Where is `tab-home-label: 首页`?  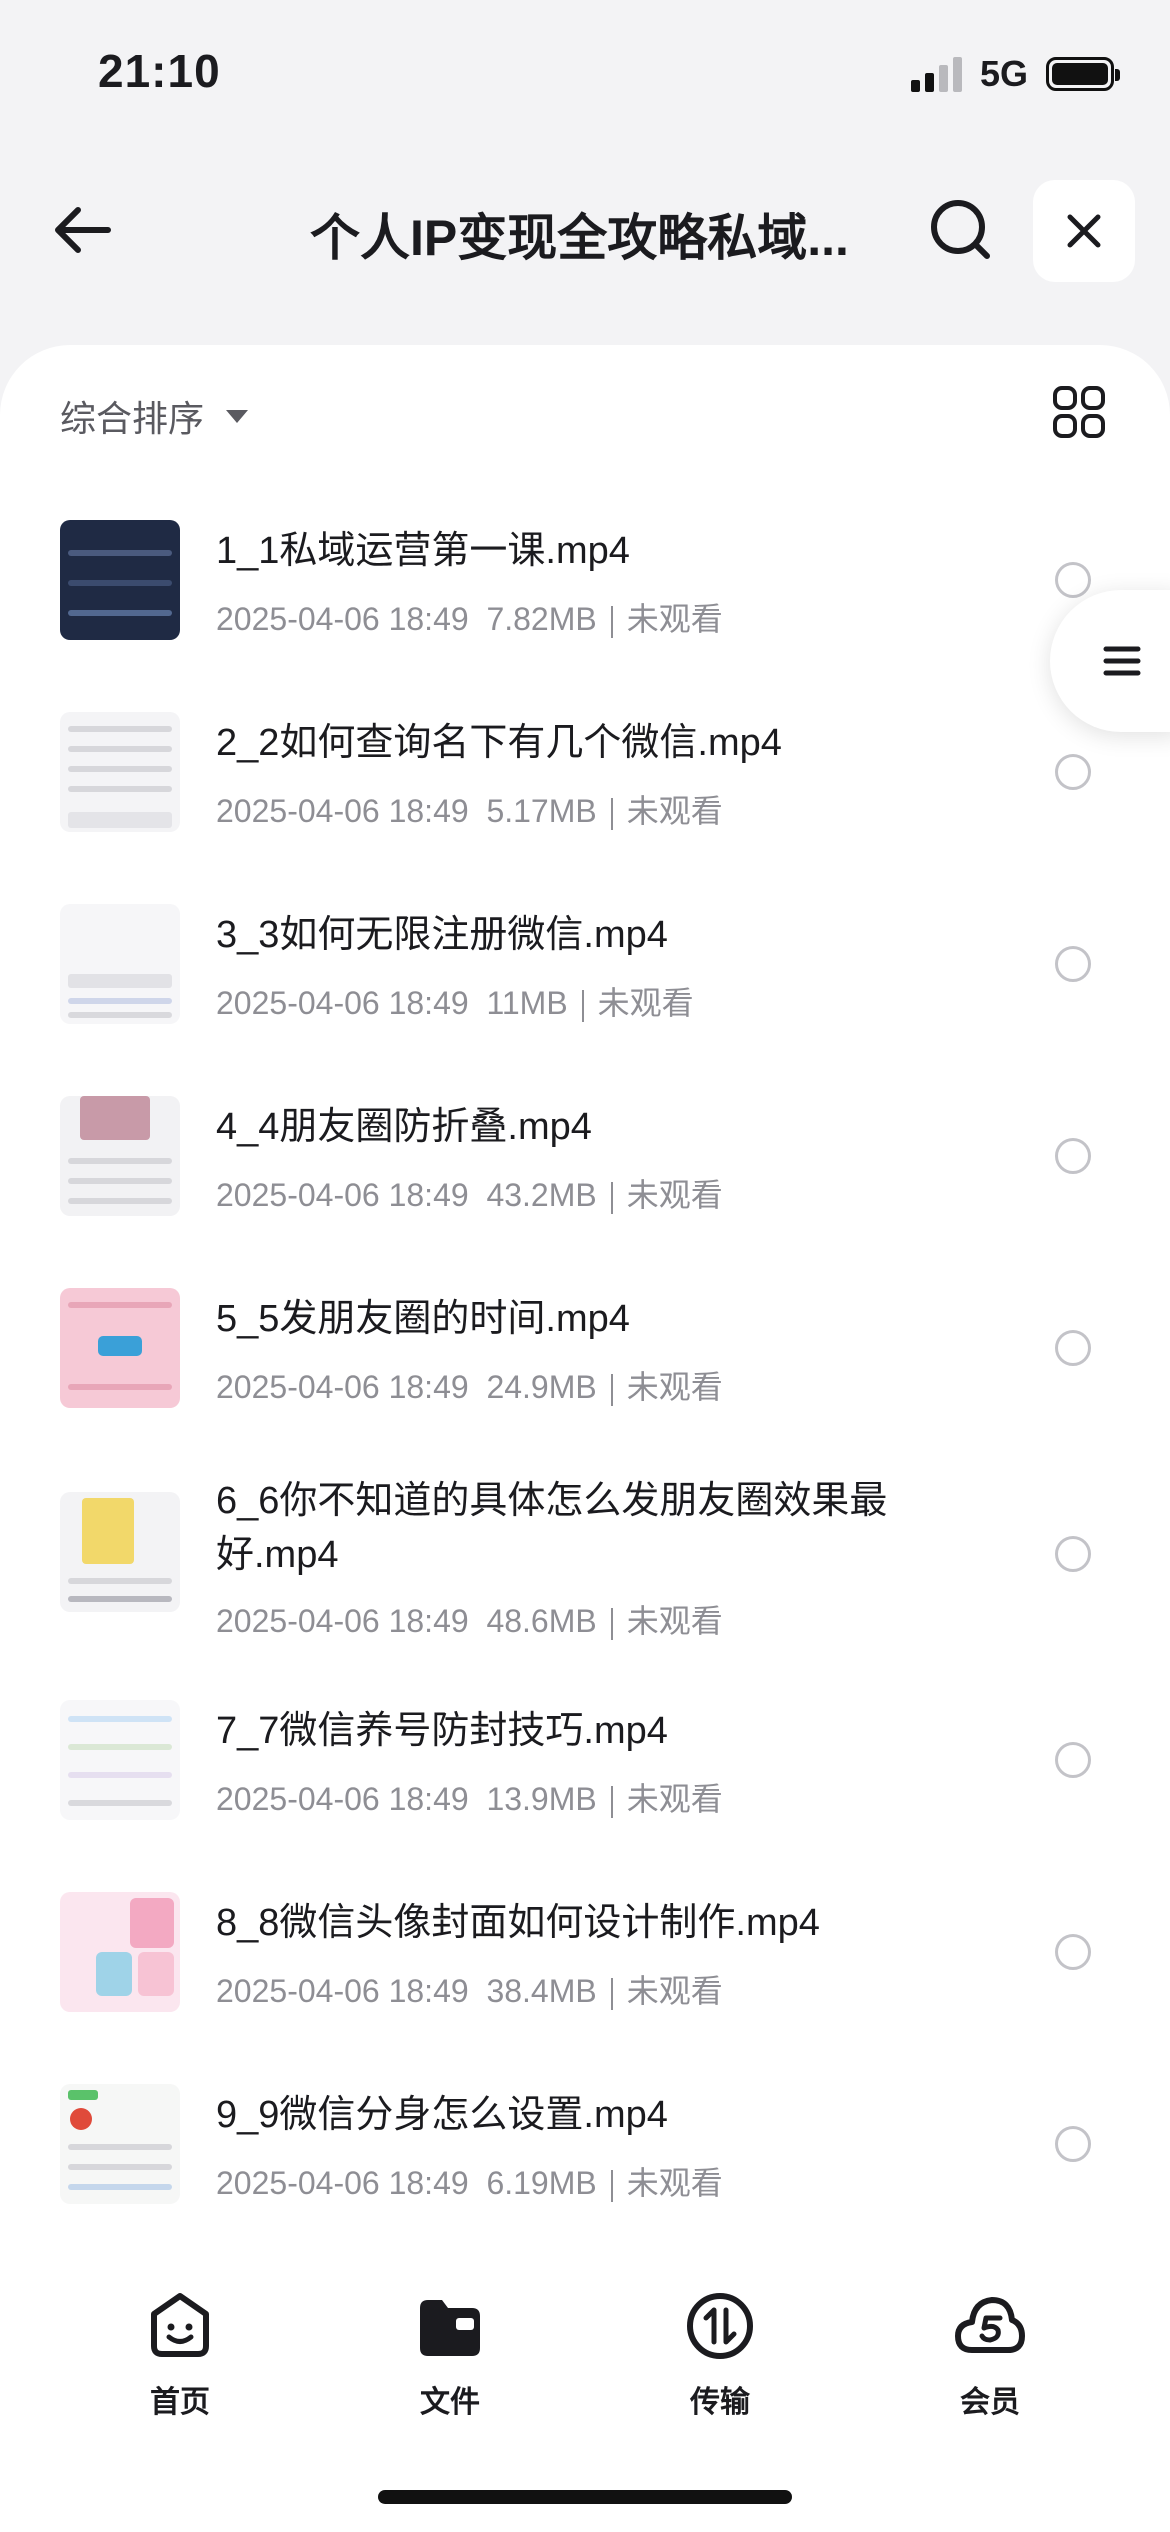 tab-home-label: 首页 is located at coordinates (180, 2402).